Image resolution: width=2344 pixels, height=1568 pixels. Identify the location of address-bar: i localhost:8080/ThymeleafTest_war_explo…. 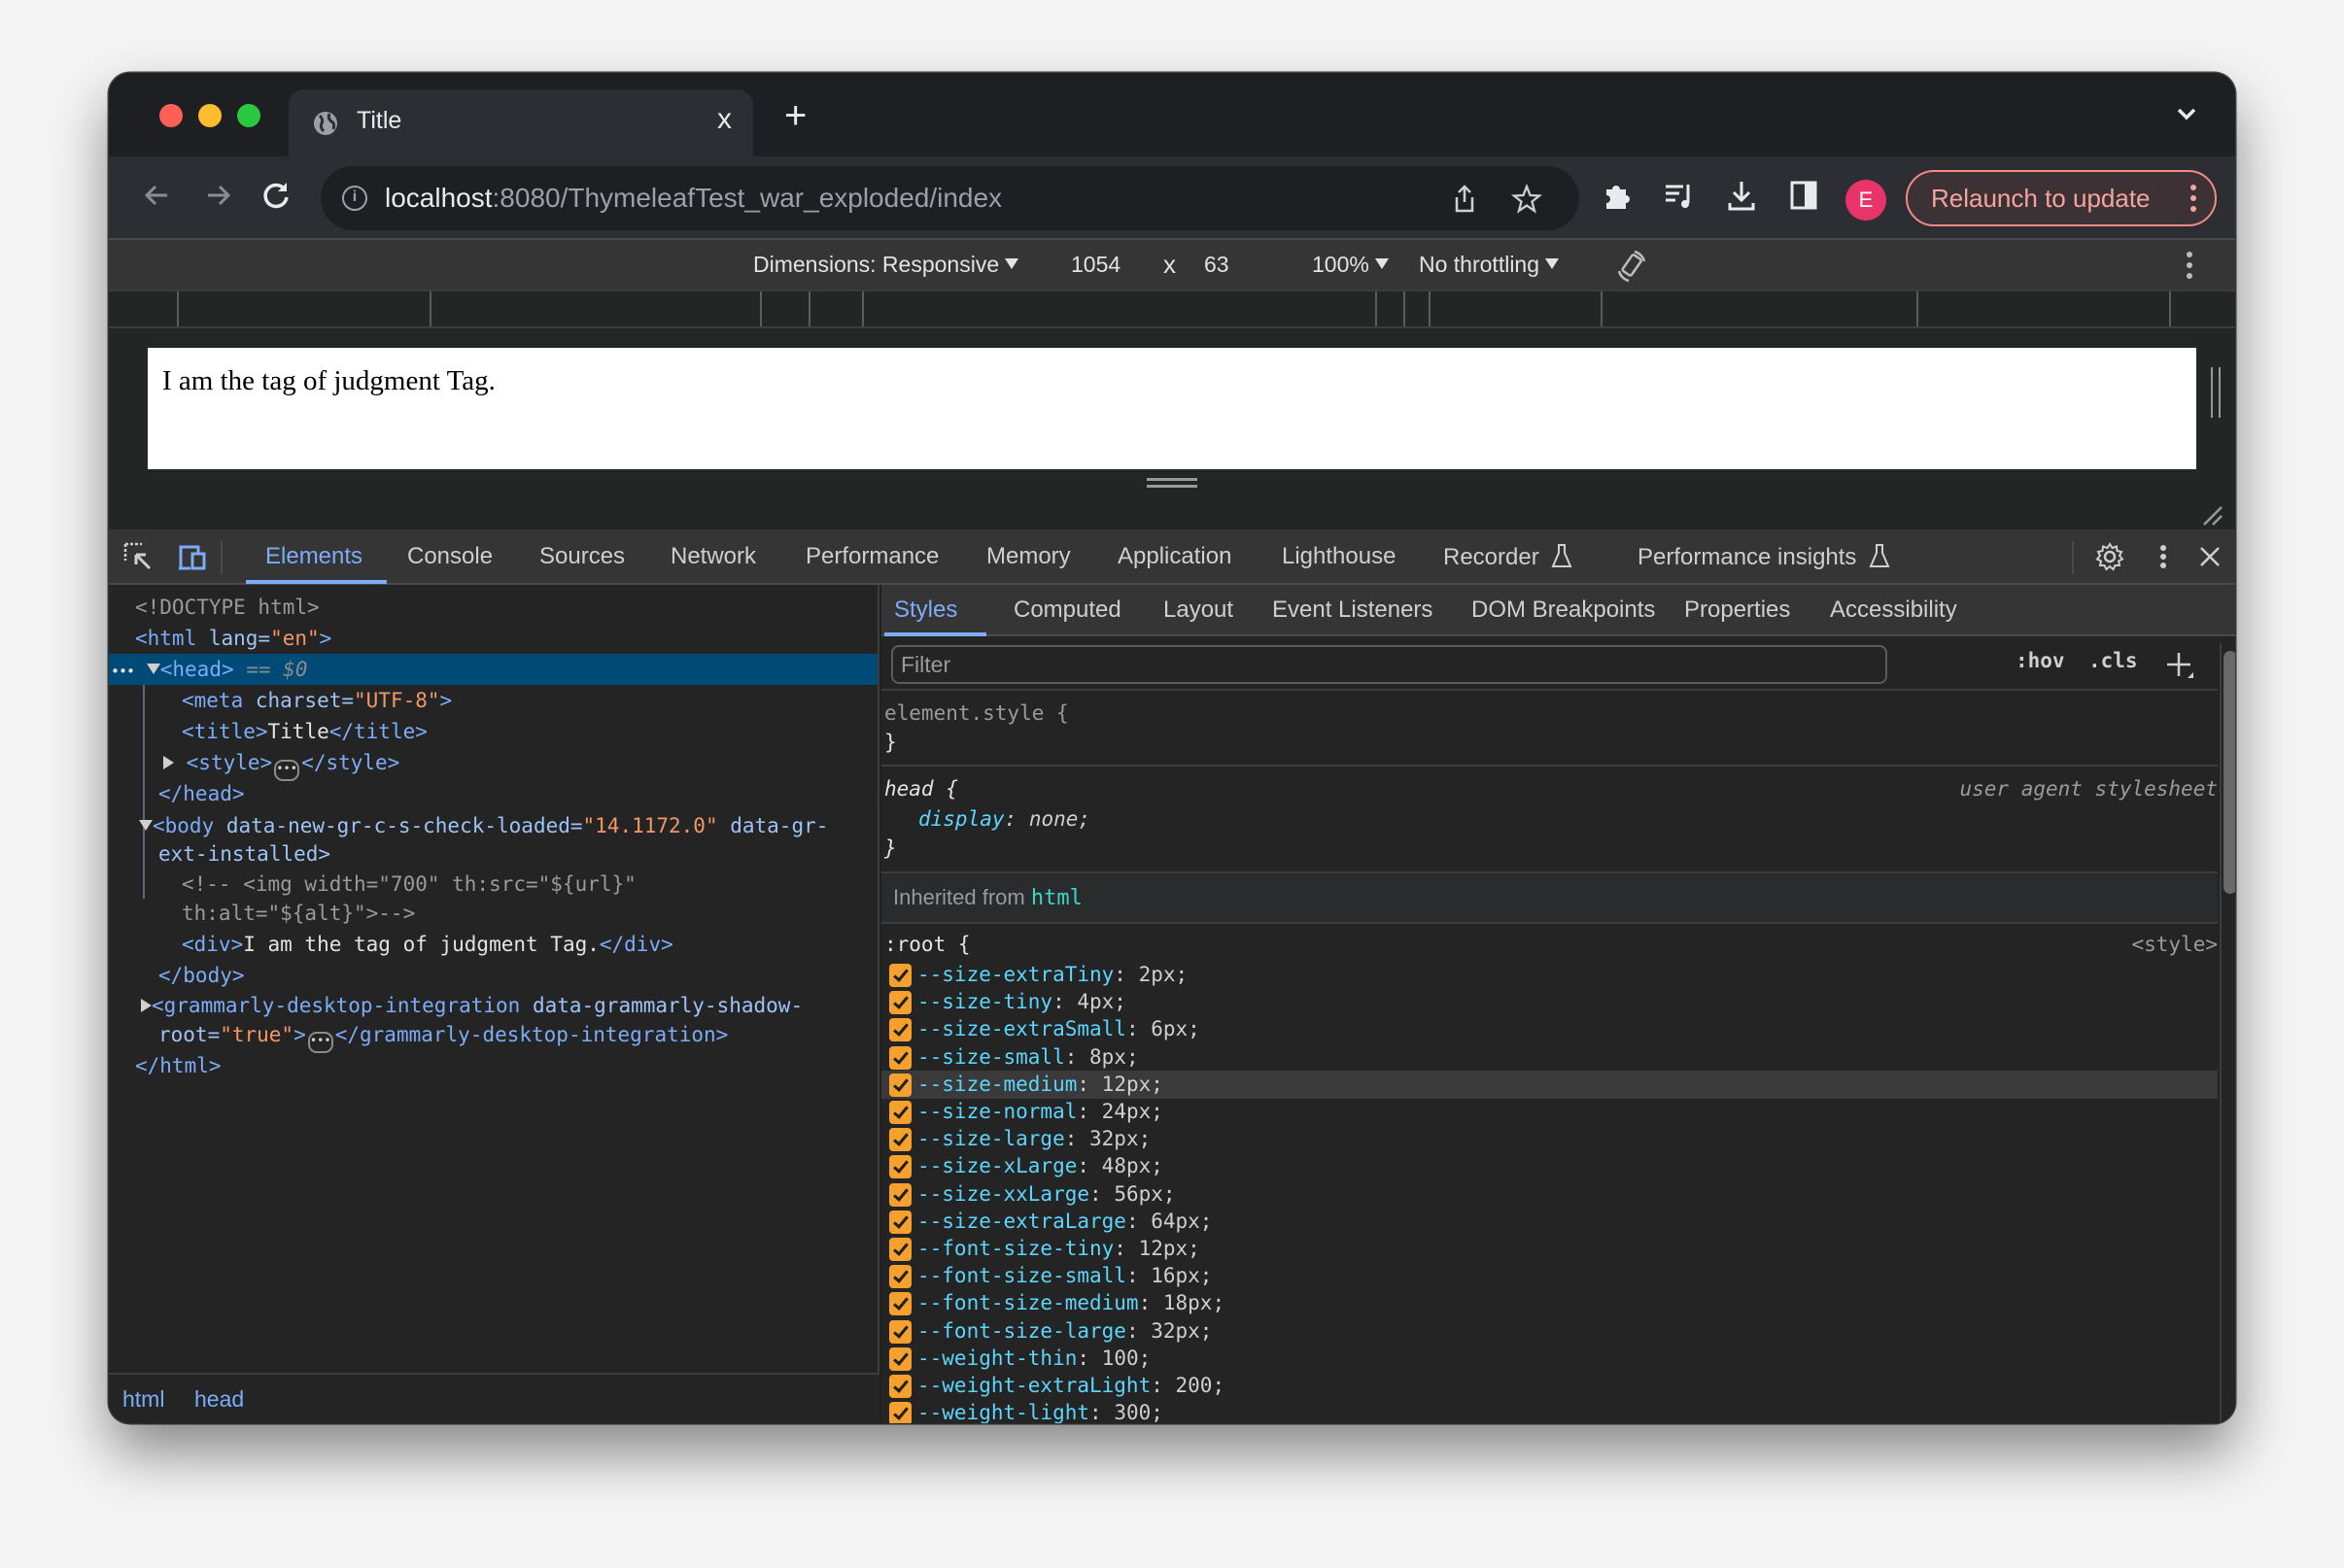
(950, 198).